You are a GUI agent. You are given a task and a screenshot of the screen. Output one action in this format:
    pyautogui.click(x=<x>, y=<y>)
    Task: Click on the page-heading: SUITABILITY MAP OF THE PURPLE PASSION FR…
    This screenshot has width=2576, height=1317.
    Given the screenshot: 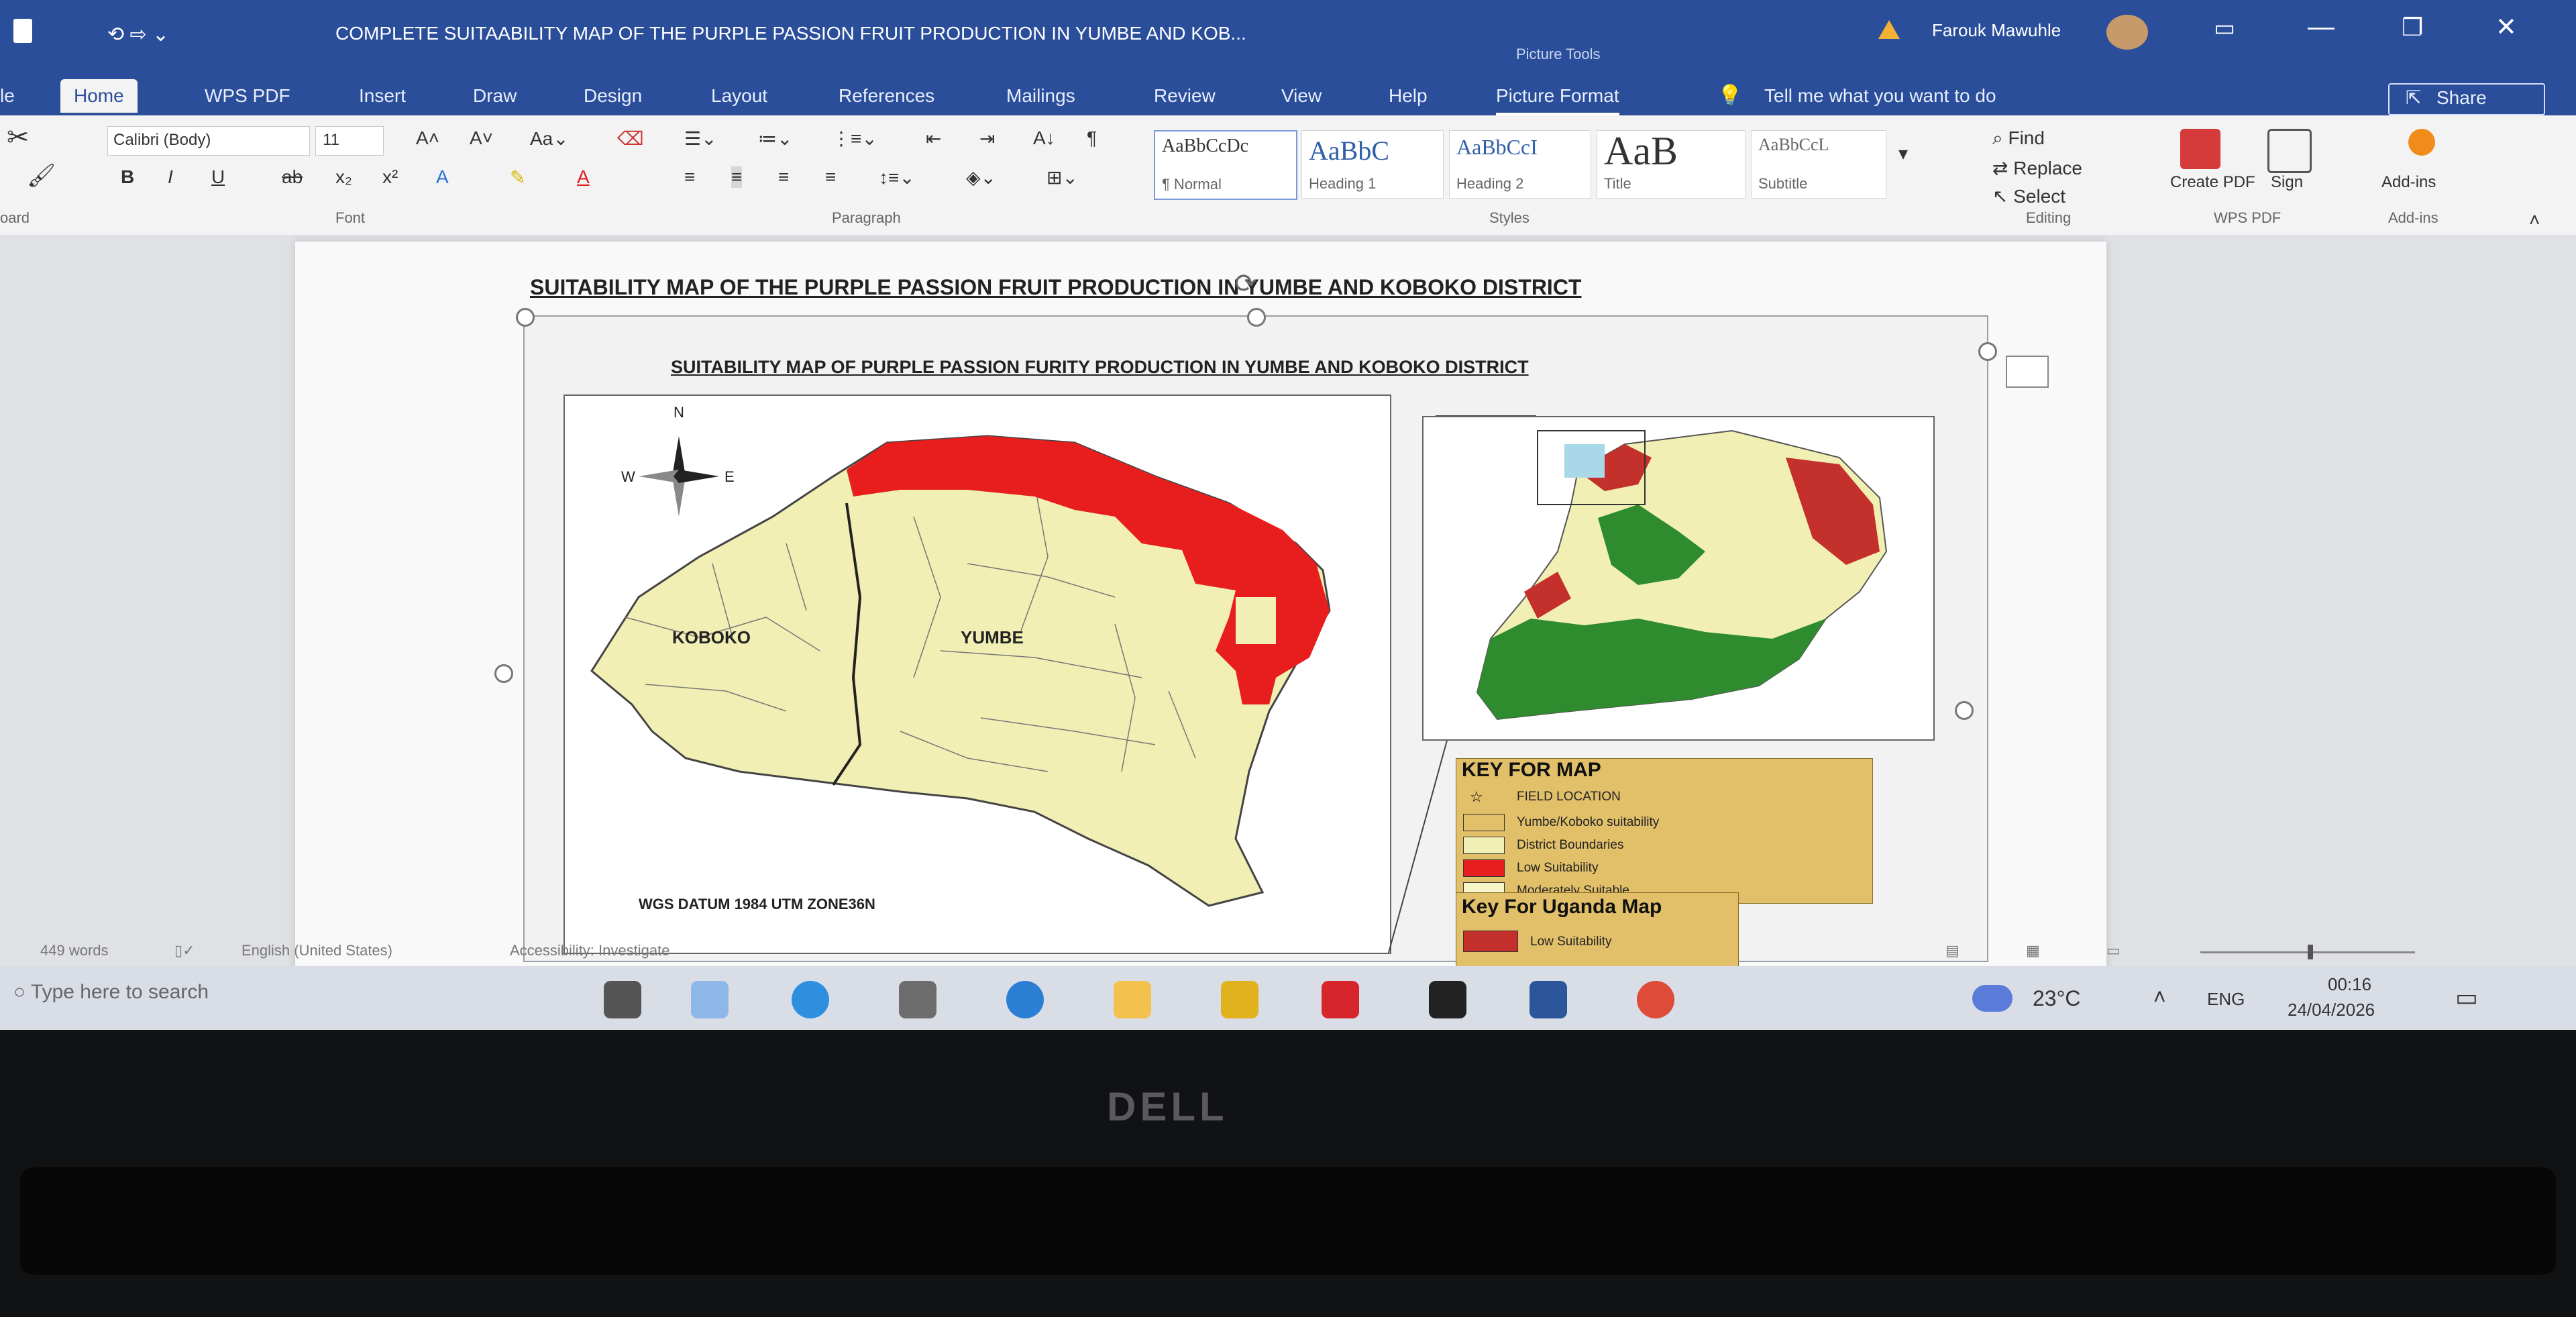 What is the action you would take?
    pyautogui.click(x=1055, y=287)
    